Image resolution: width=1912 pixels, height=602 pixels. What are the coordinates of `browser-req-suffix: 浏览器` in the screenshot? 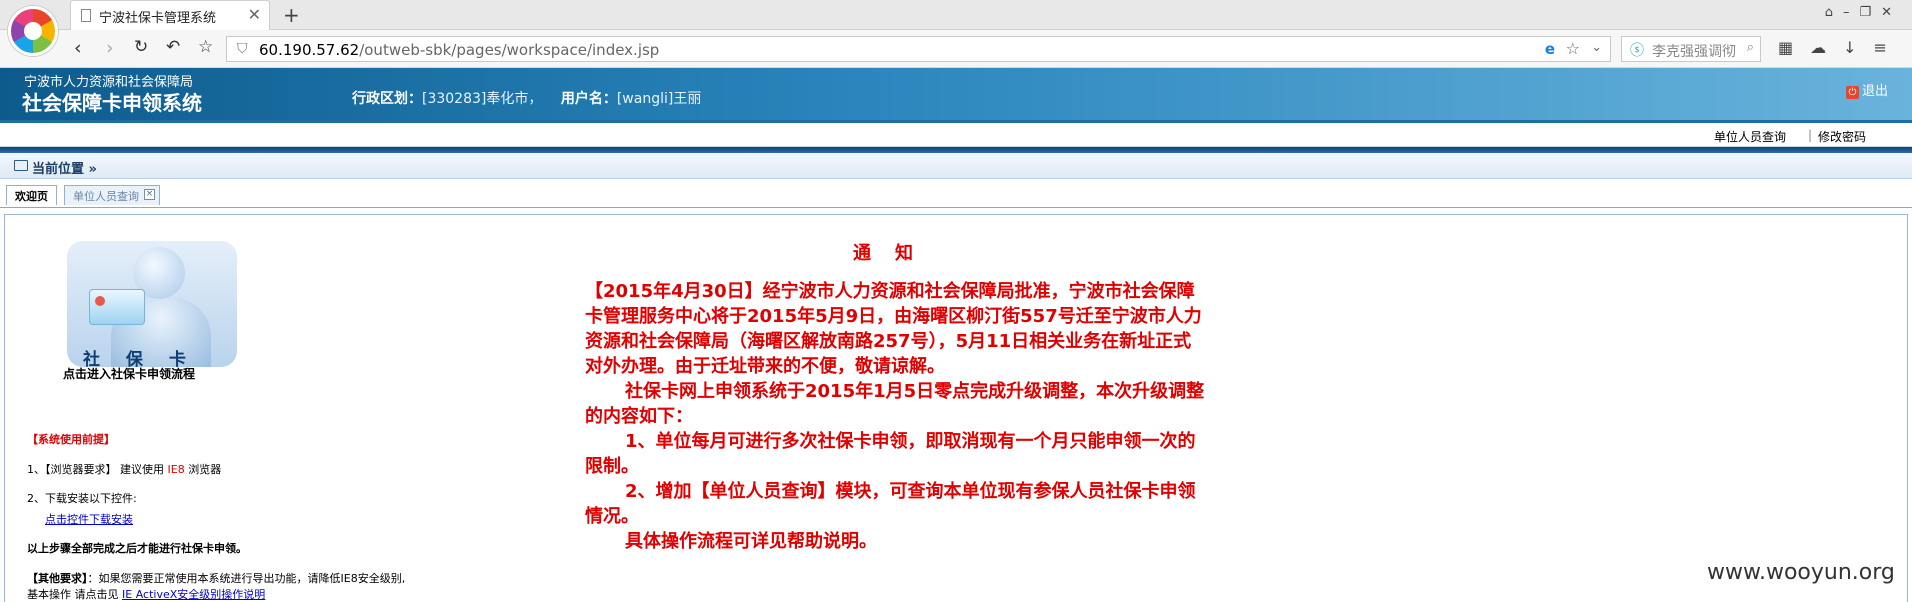 It's located at (203, 469).